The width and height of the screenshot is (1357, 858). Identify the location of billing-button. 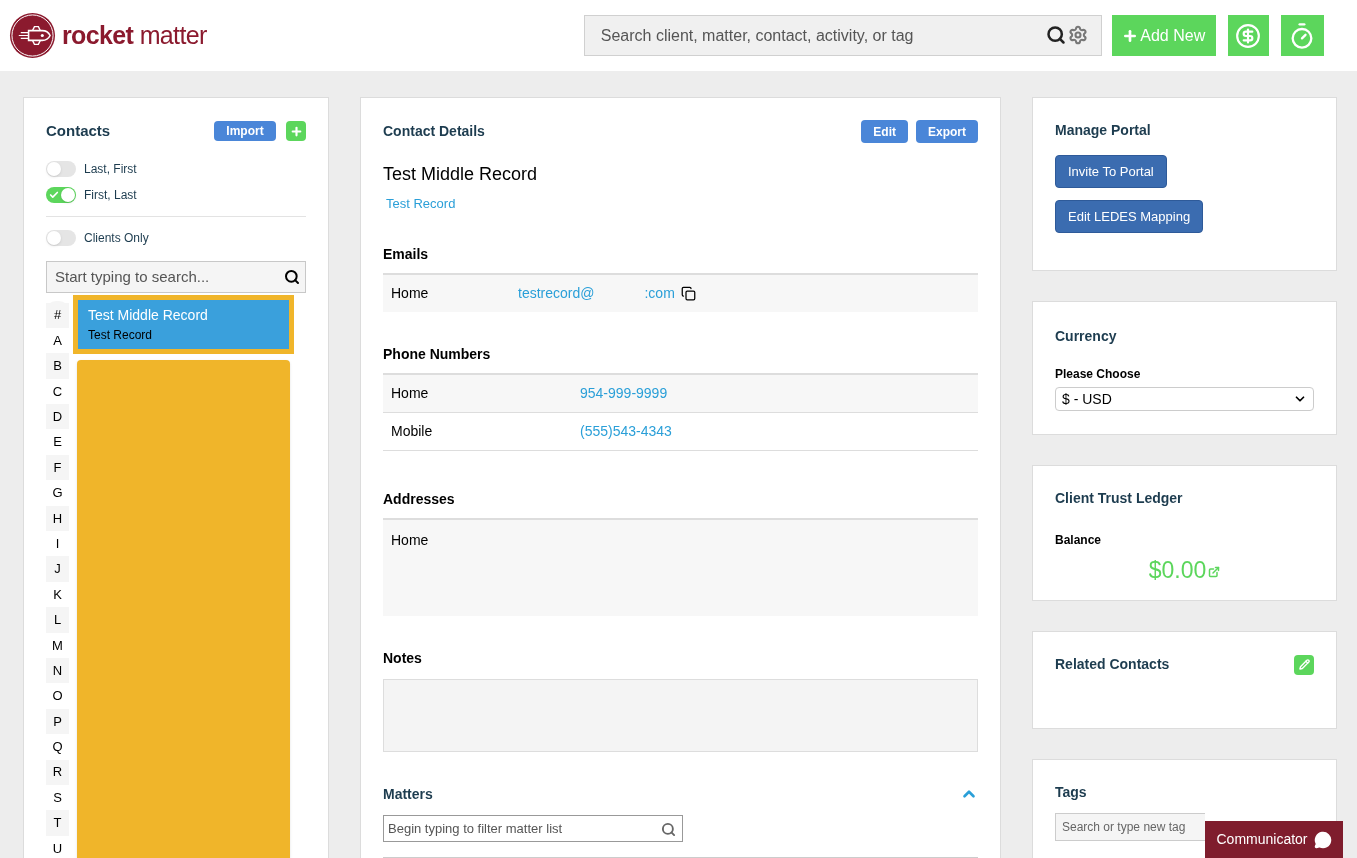
(1248, 35).